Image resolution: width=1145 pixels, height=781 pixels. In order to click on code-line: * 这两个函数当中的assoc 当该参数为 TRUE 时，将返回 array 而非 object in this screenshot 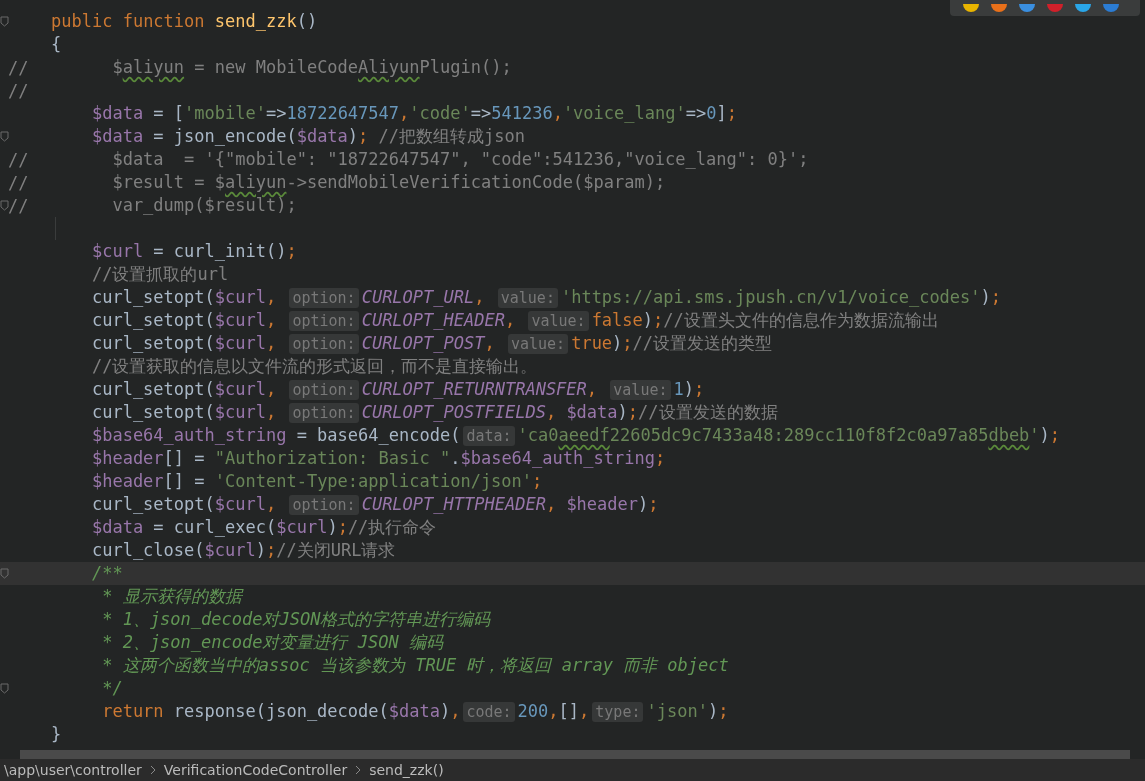, I will do `click(415, 665)`.